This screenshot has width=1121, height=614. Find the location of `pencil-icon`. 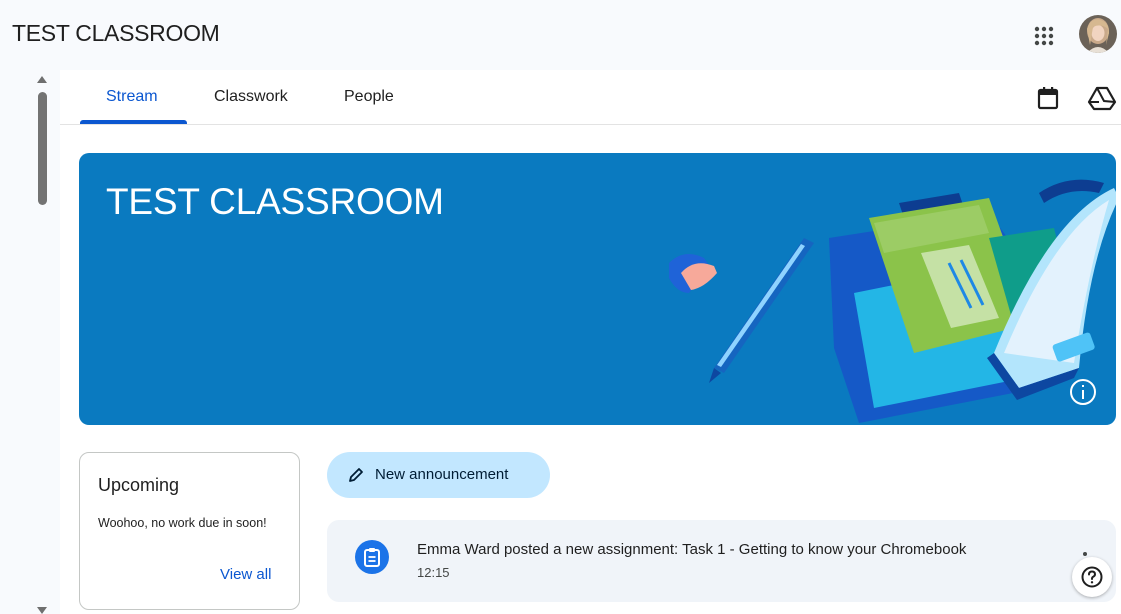

pencil-icon is located at coordinates (356, 475).